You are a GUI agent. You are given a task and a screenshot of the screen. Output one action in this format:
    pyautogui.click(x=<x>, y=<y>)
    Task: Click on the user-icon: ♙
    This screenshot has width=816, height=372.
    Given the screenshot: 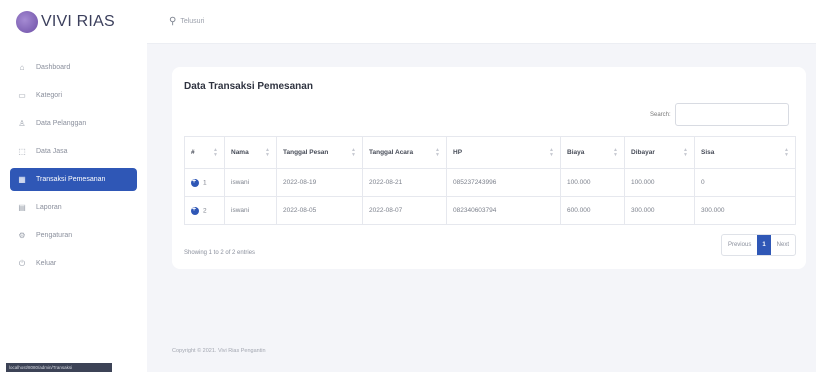 What is the action you would take?
    pyautogui.click(x=22, y=123)
    